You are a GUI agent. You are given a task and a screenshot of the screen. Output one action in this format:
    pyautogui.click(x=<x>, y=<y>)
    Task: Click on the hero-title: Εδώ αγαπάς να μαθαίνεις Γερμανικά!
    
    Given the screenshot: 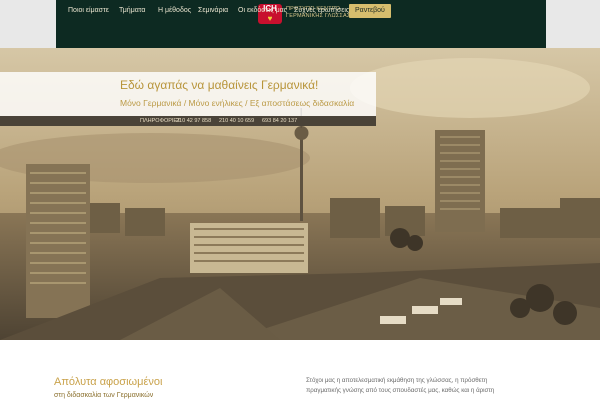 What is the action you would take?
    pyautogui.click(x=219, y=85)
    